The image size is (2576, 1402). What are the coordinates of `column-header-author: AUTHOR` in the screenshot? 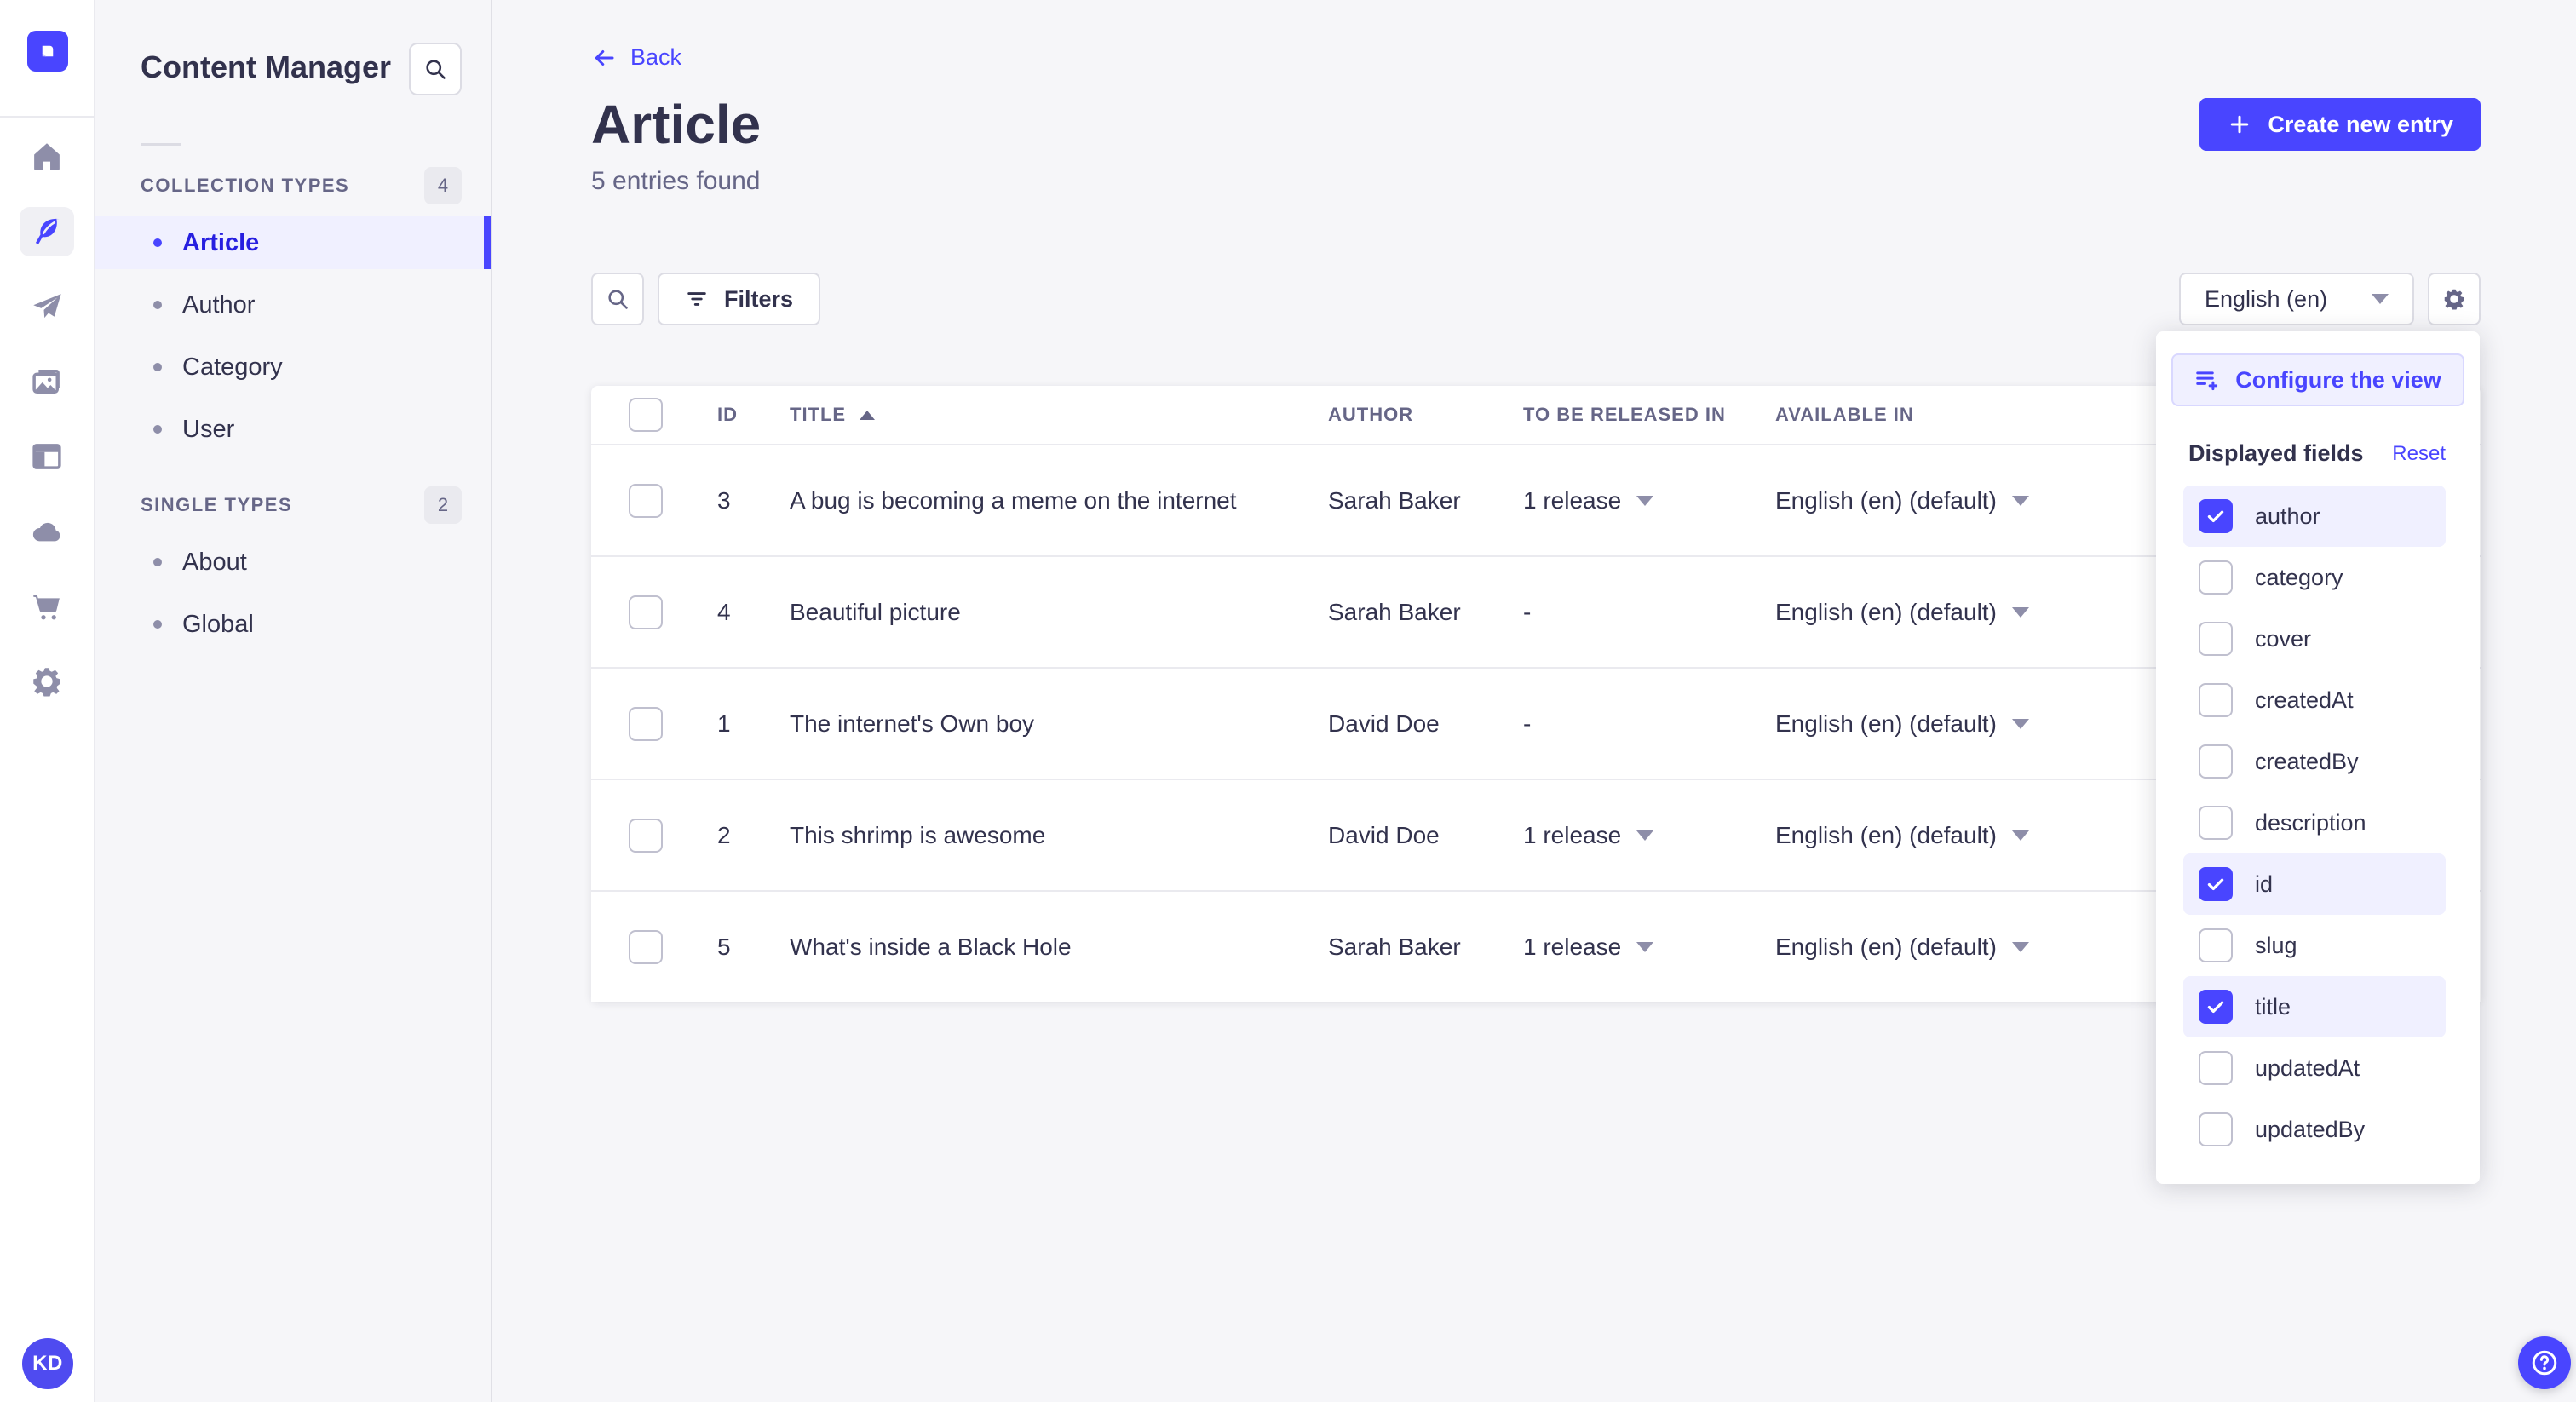 It's located at (1426, 415).